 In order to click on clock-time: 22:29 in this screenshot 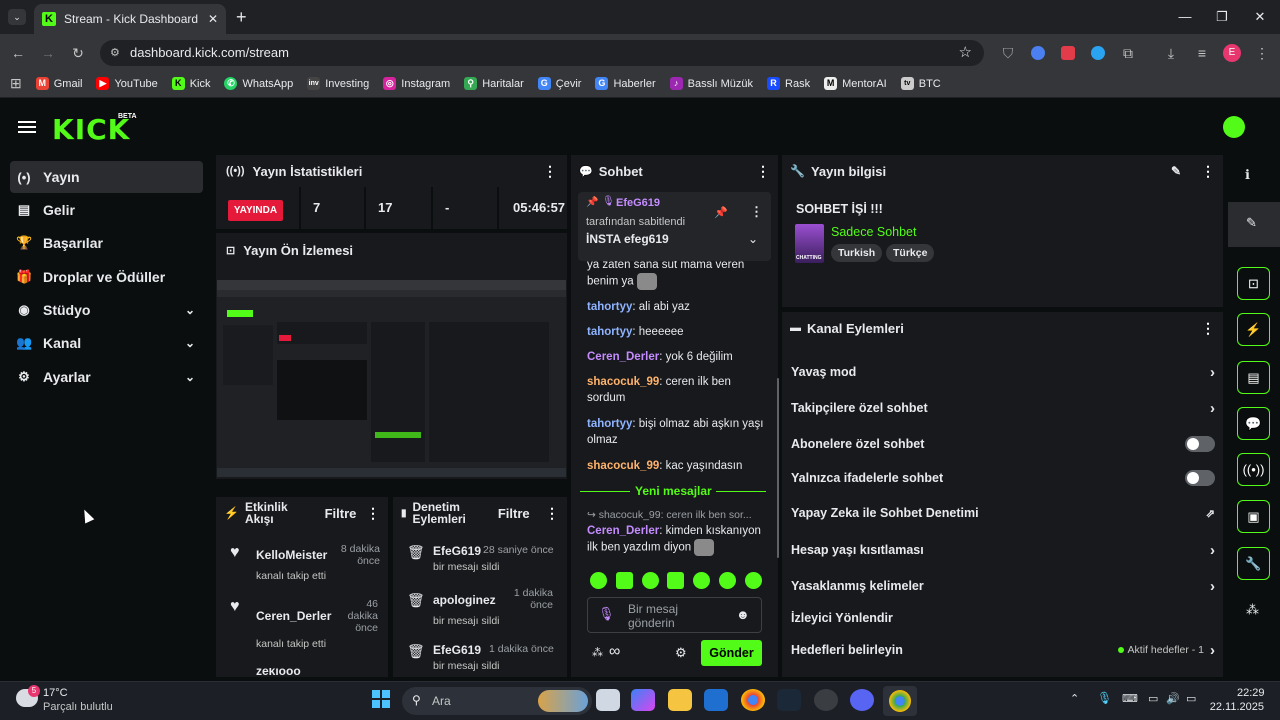, I will do `click(1251, 693)`.